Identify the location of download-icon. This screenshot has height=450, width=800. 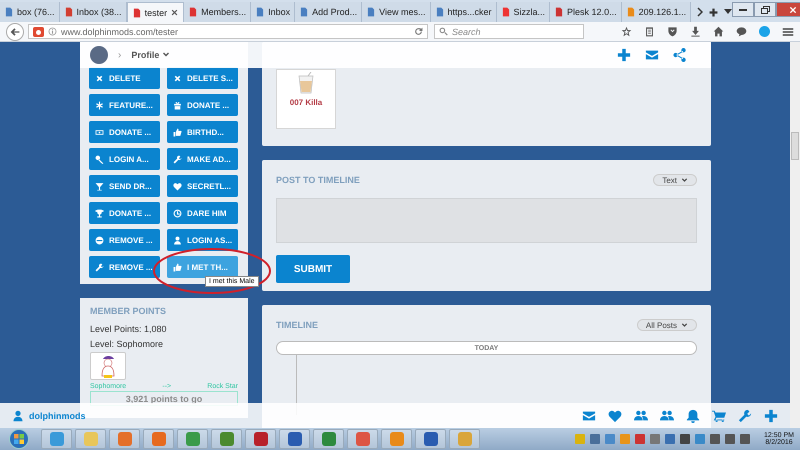
(695, 31).